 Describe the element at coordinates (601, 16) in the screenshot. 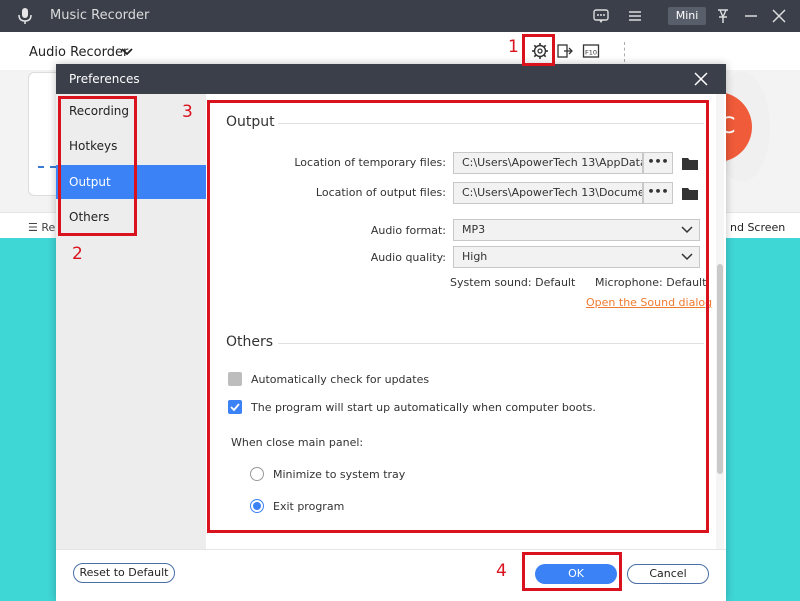

I see `feedback-icon` at that location.